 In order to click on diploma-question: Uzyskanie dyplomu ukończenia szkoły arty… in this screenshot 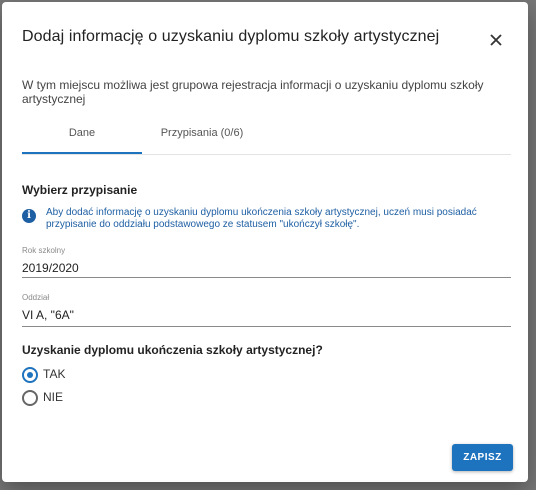, I will do `click(172, 350)`.